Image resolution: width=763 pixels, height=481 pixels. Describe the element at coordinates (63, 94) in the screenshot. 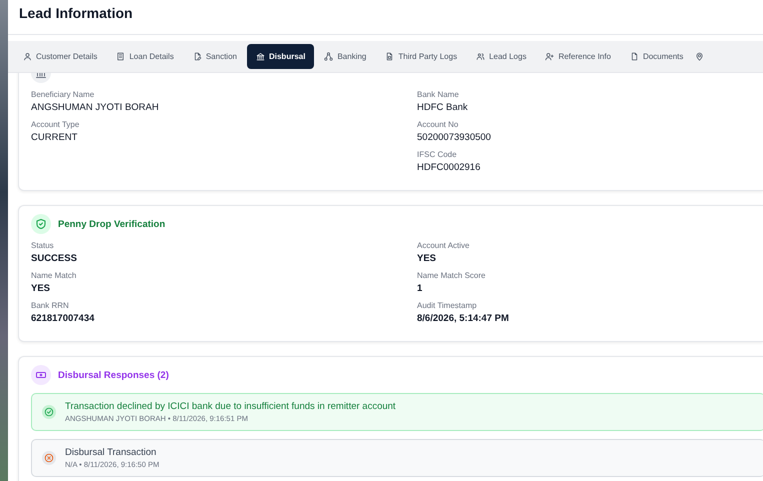

I see `field-label: Beneficiary Name` at that location.